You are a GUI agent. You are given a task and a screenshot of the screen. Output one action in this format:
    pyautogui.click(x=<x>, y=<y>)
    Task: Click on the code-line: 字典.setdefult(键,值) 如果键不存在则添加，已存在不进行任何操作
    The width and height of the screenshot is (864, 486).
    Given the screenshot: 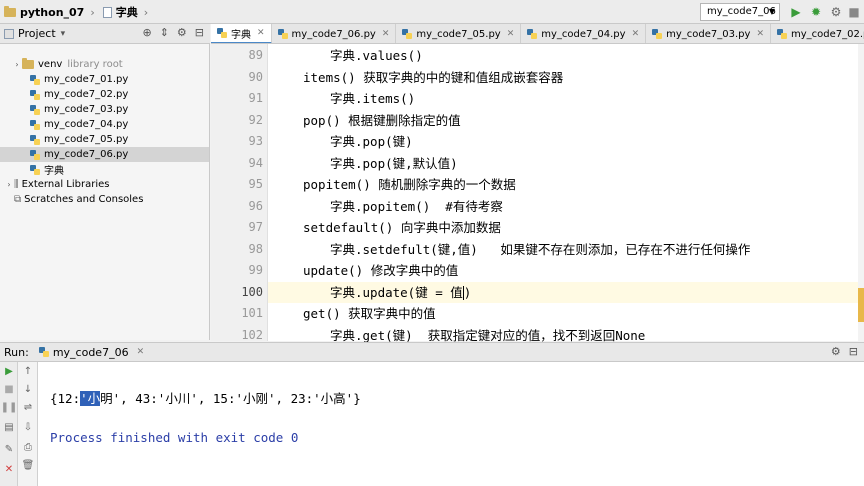 What is the action you would take?
    pyautogui.click(x=563, y=249)
    